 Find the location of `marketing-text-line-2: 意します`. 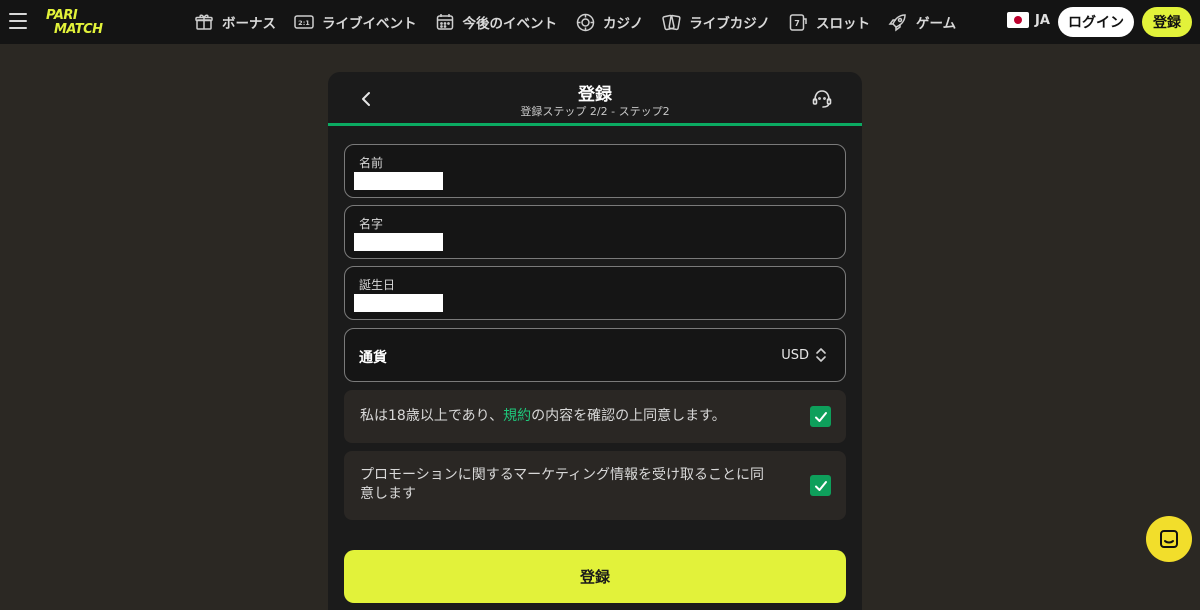

marketing-text-line-2: 意します is located at coordinates (388, 494).